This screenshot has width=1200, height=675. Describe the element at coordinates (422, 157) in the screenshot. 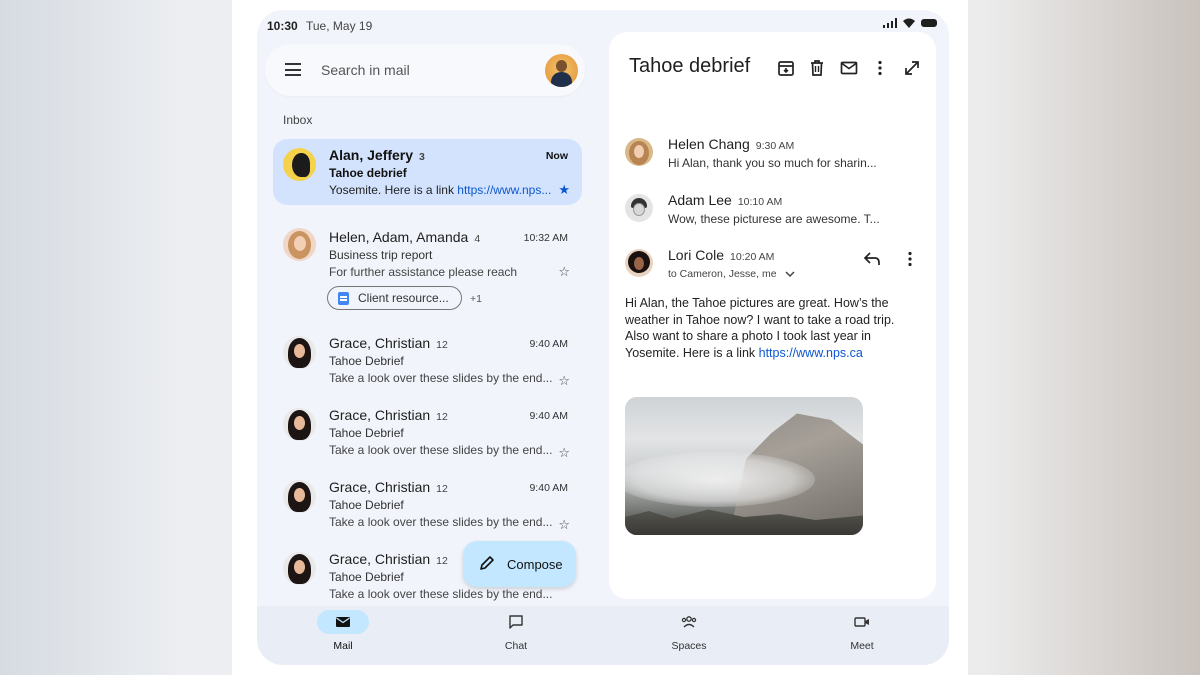

I see `thread-count: 3` at that location.